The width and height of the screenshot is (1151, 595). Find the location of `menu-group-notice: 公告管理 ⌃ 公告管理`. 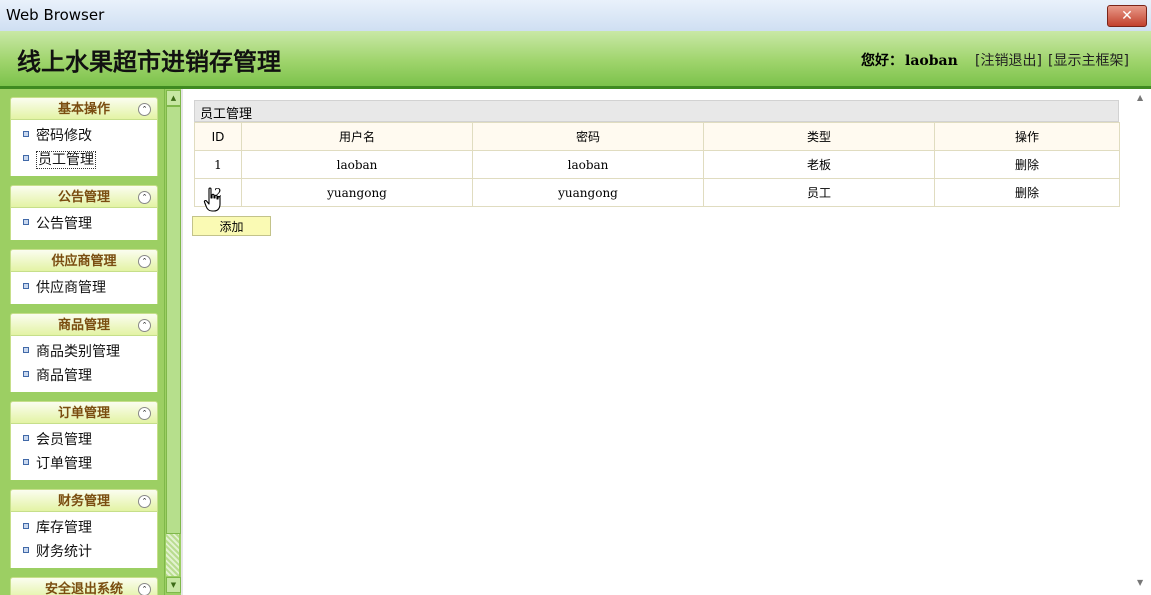

menu-group-notice: 公告管理 ⌃ 公告管理 is located at coordinates (84, 212).